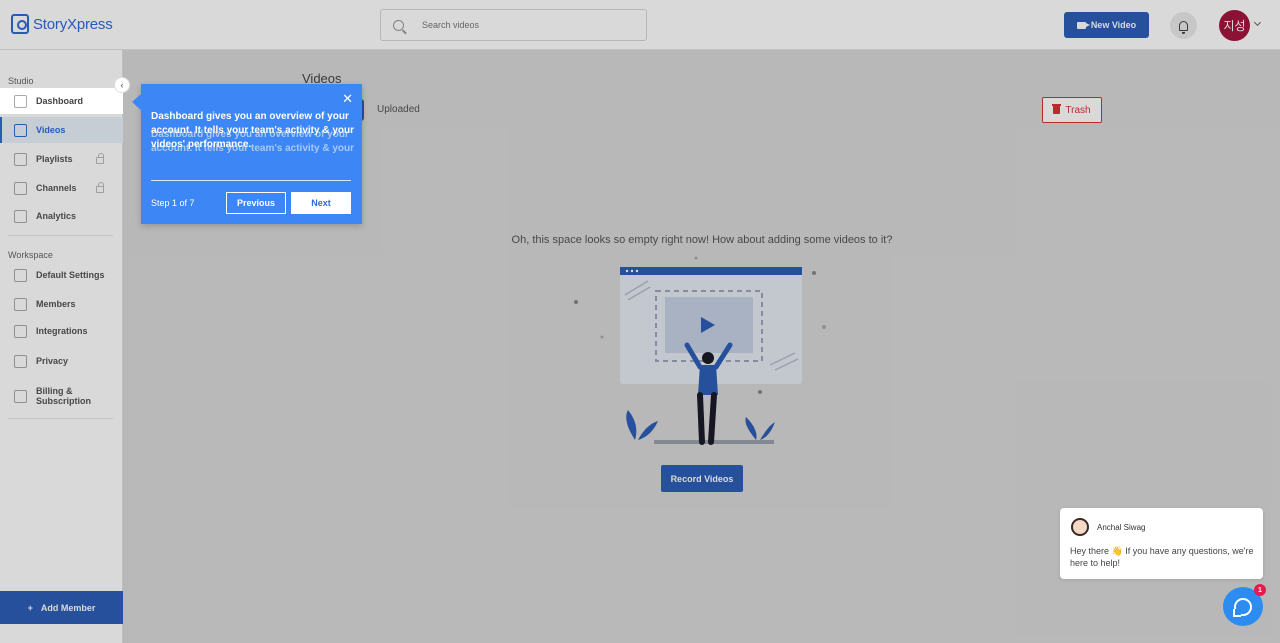 Image resolution: width=1280 pixels, height=643 pixels. I want to click on sidebar-item-label: Dashboard, so click(60, 101).